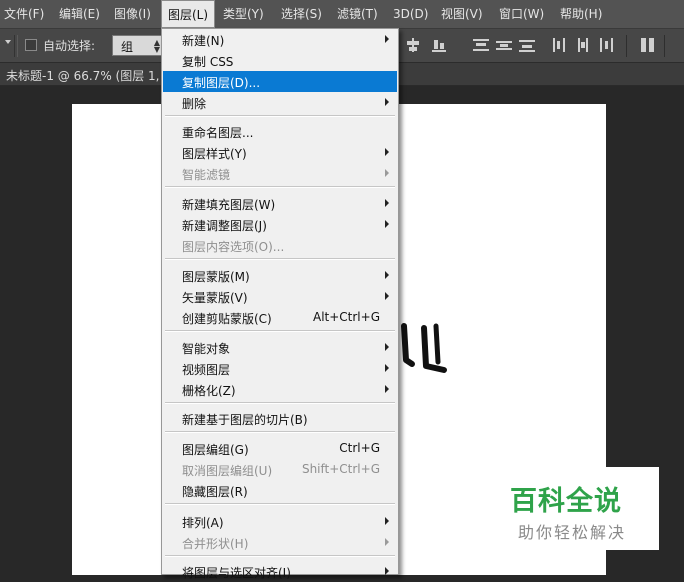 The image size is (684, 582). I want to click on menu-item-new-layer-based-slice: 新建基于图层的切片(B), so click(280, 418).